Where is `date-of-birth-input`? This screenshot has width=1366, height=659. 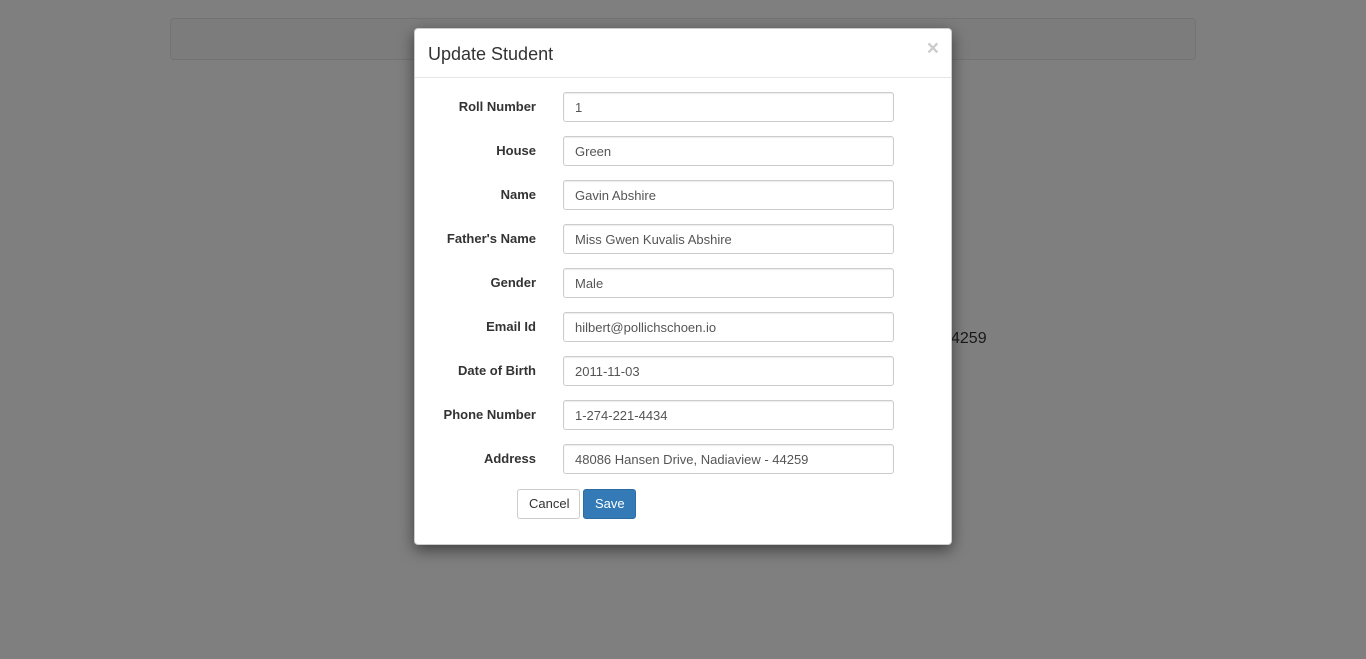
date-of-birth-input is located at coordinates (728, 371).